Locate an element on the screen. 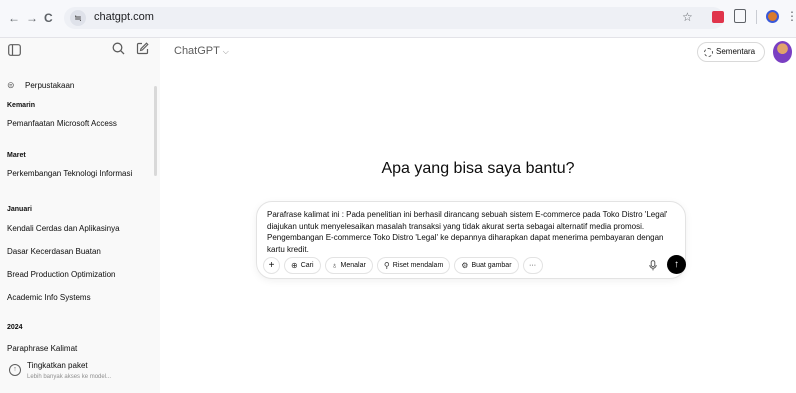 The height and width of the screenshot is (393, 796). temporary-chat-label: Sementara is located at coordinates (736, 51).